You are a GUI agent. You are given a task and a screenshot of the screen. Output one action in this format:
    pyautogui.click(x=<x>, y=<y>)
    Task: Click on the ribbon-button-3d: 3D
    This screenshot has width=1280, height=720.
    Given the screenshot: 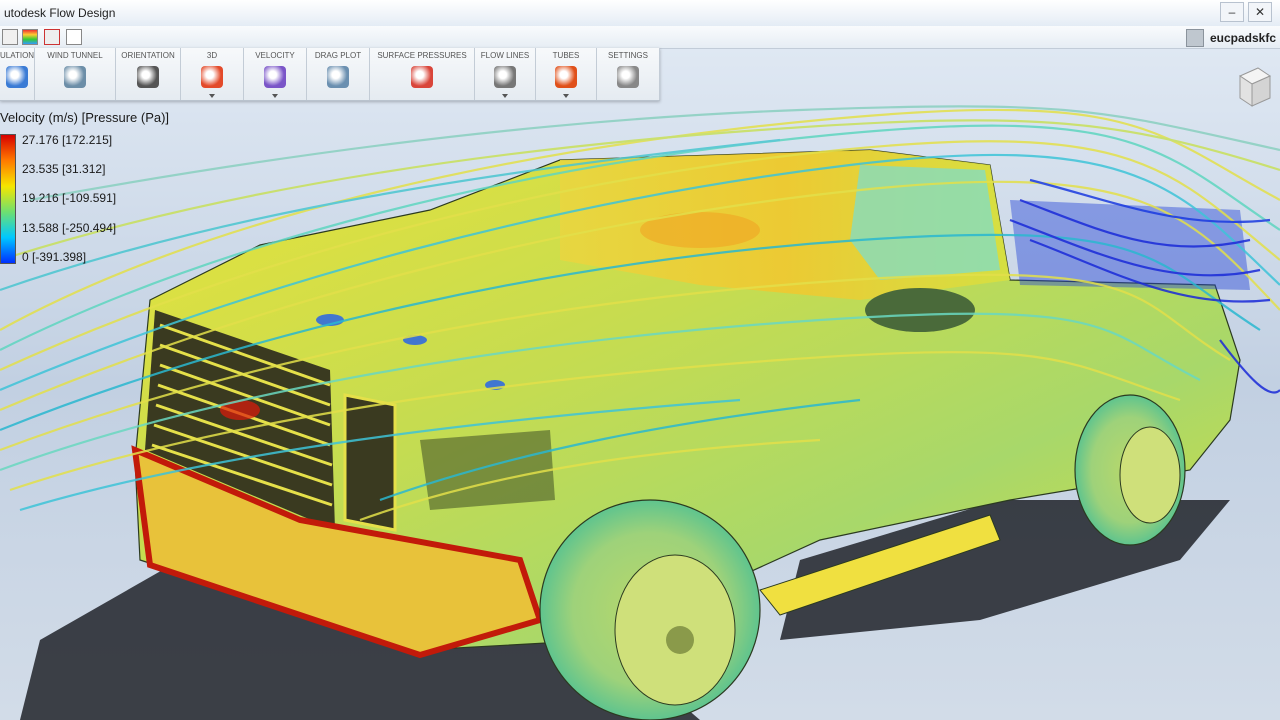 What is the action you would take?
    pyautogui.click(x=212, y=74)
    